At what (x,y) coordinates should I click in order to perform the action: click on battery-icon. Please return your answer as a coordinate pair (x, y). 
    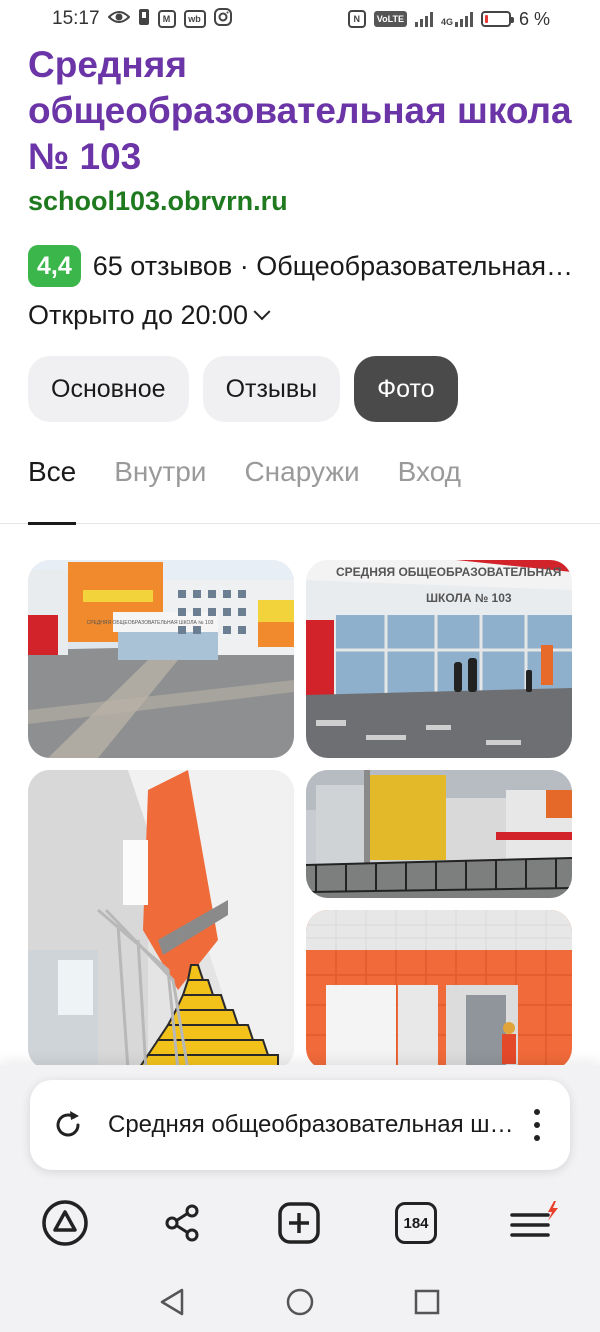
    Looking at the image, I should click on (497, 19).